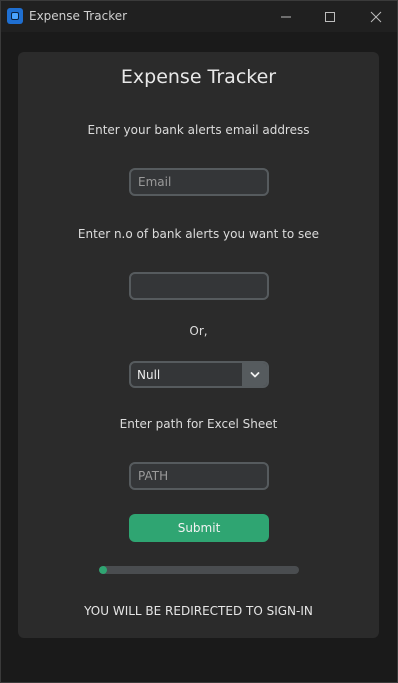 Image resolution: width=398 pixels, height=683 pixels. What do you see at coordinates (198, 424) in the screenshot?
I see `excel-path-label: Enter path for Excel Sheet` at bounding box center [198, 424].